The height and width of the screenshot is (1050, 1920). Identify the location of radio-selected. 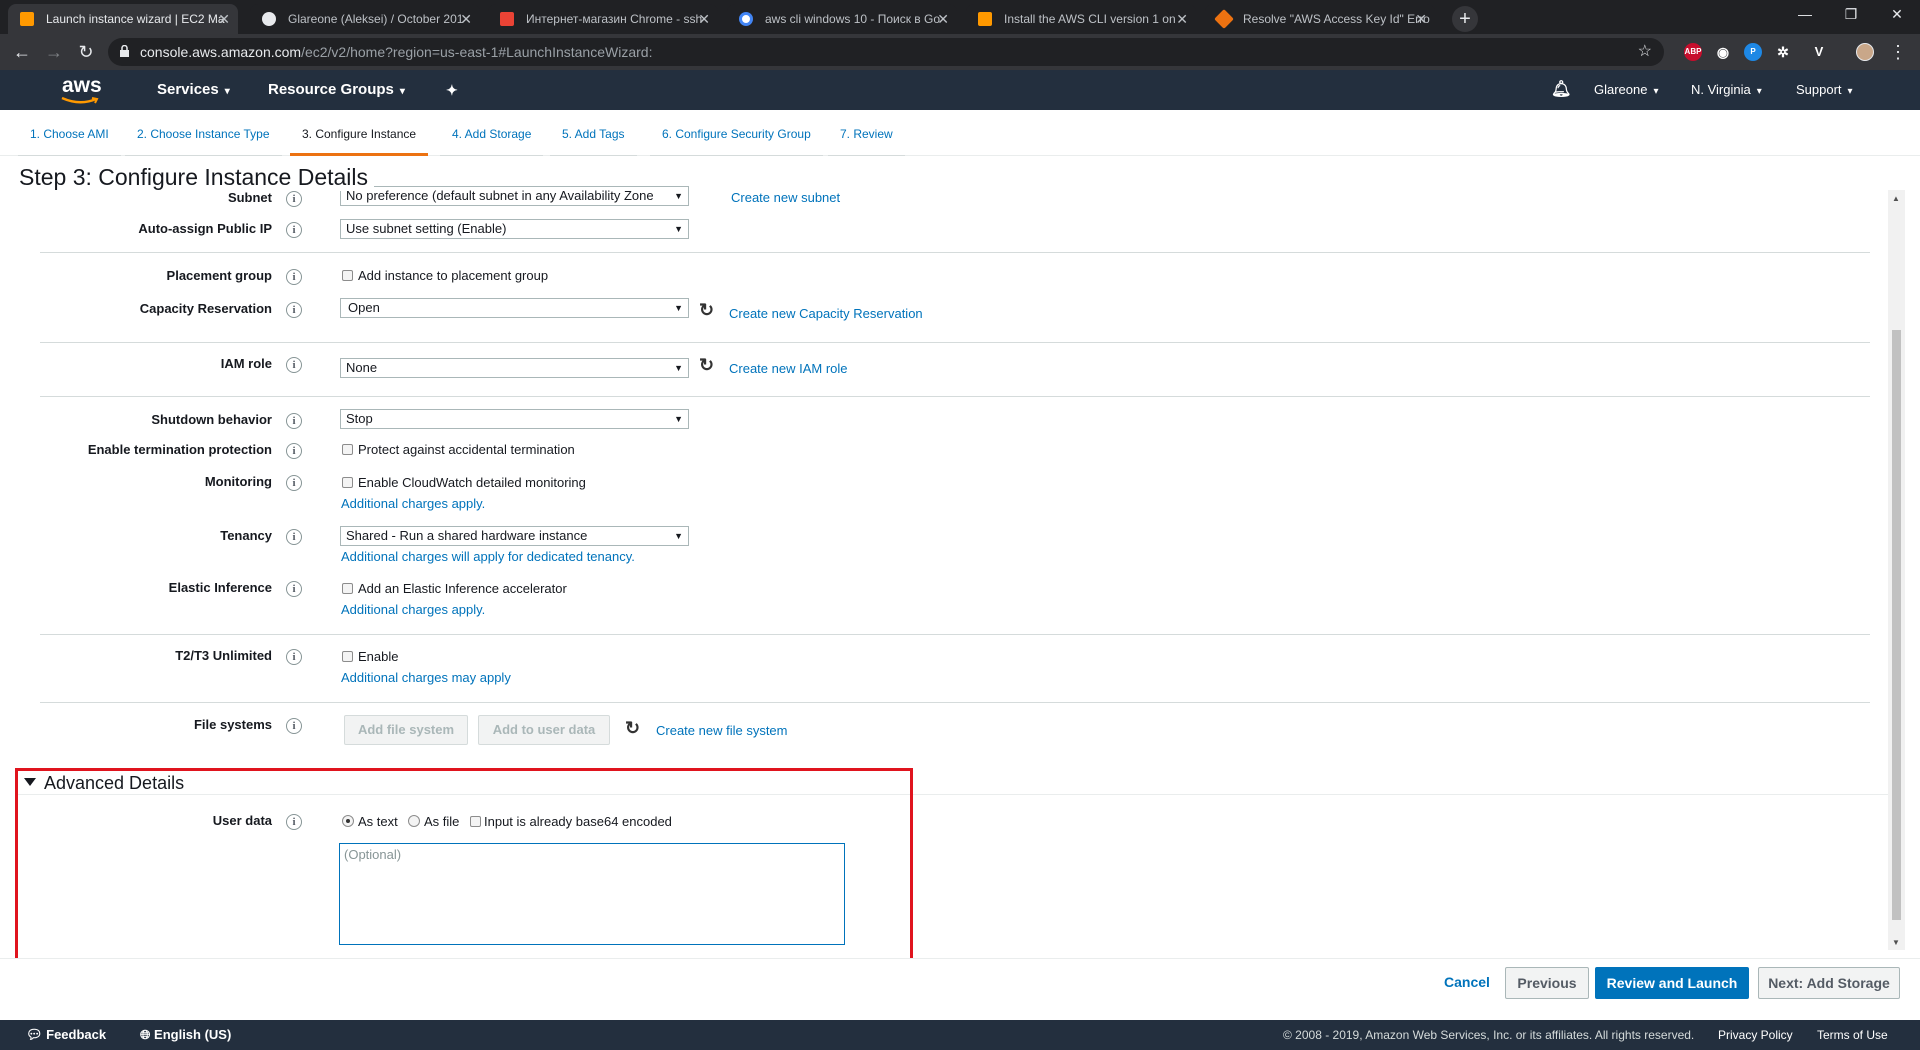
(348, 821).